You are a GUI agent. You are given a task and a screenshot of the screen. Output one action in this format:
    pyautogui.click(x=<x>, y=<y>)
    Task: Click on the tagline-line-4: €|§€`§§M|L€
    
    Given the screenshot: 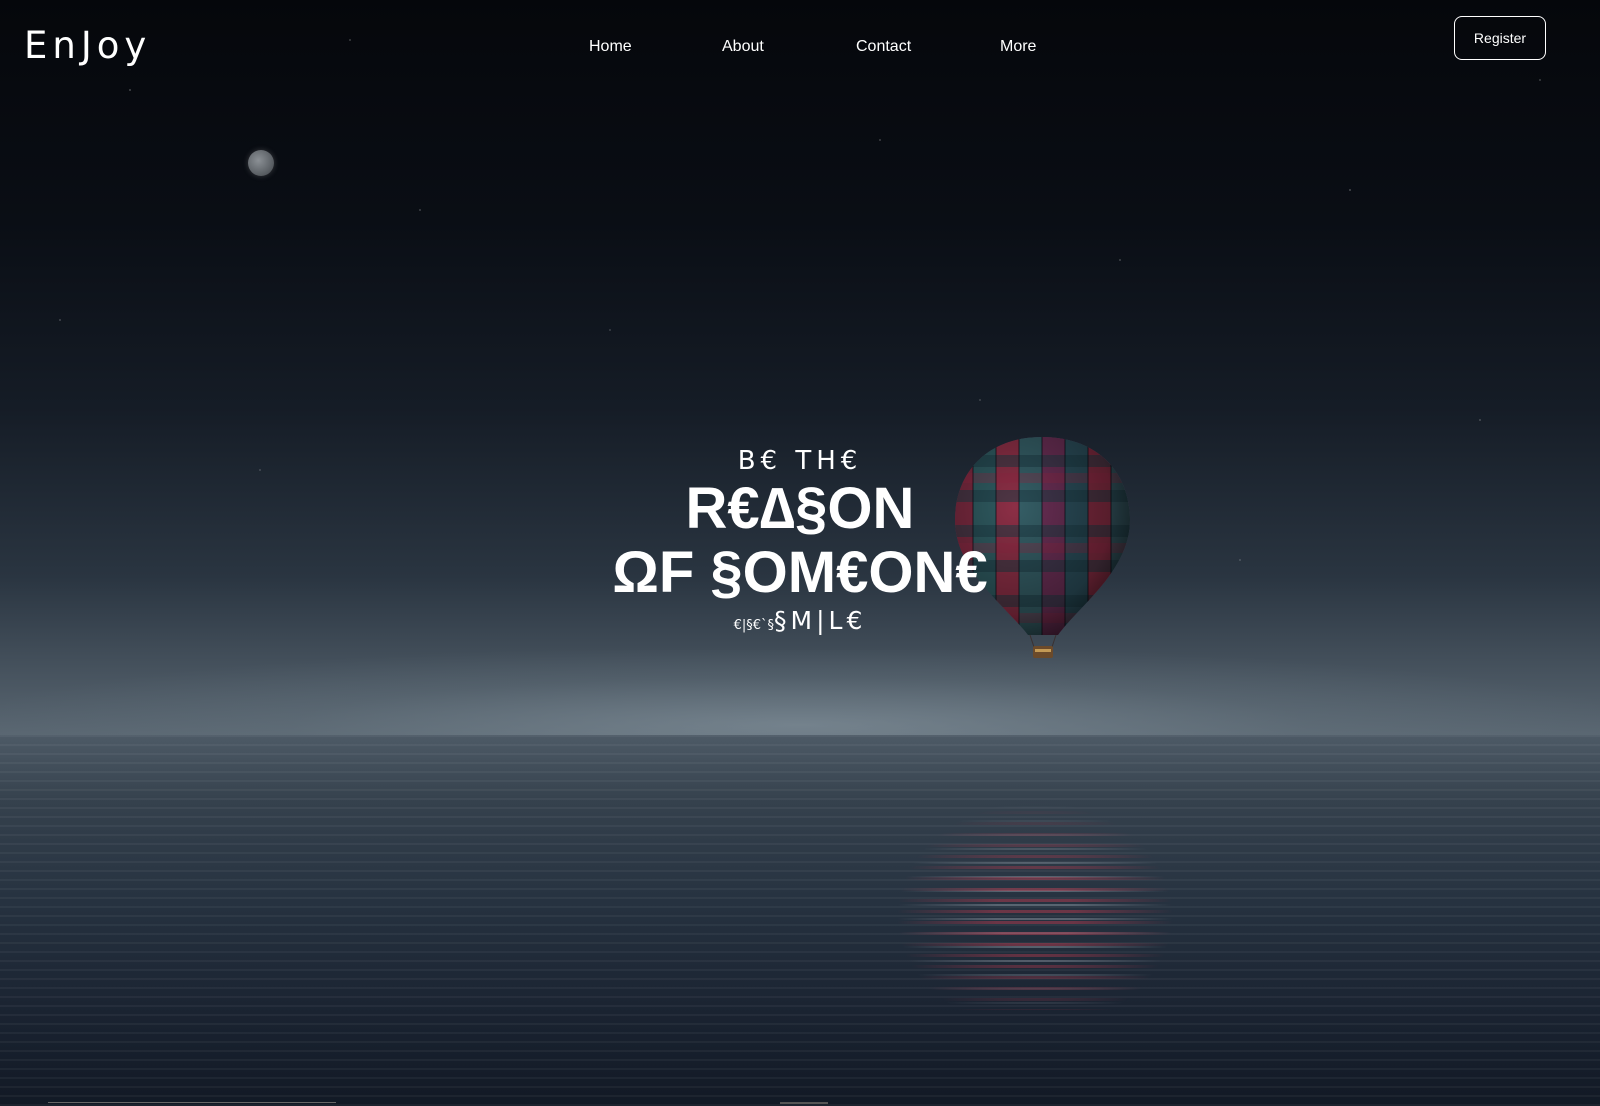 What is the action you would take?
    pyautogui.click(x=800, y=623)
    